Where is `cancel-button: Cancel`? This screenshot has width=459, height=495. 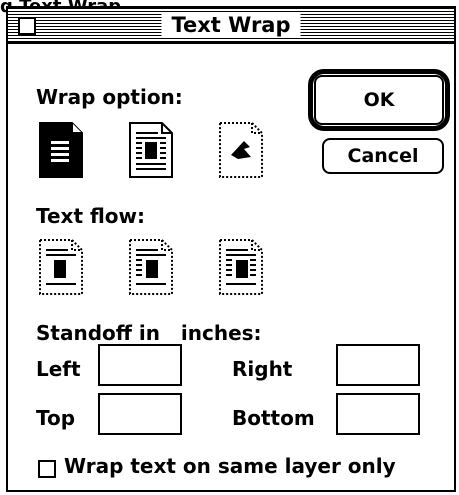 cancel-button: Cancel is located at coordinates (383, 156).